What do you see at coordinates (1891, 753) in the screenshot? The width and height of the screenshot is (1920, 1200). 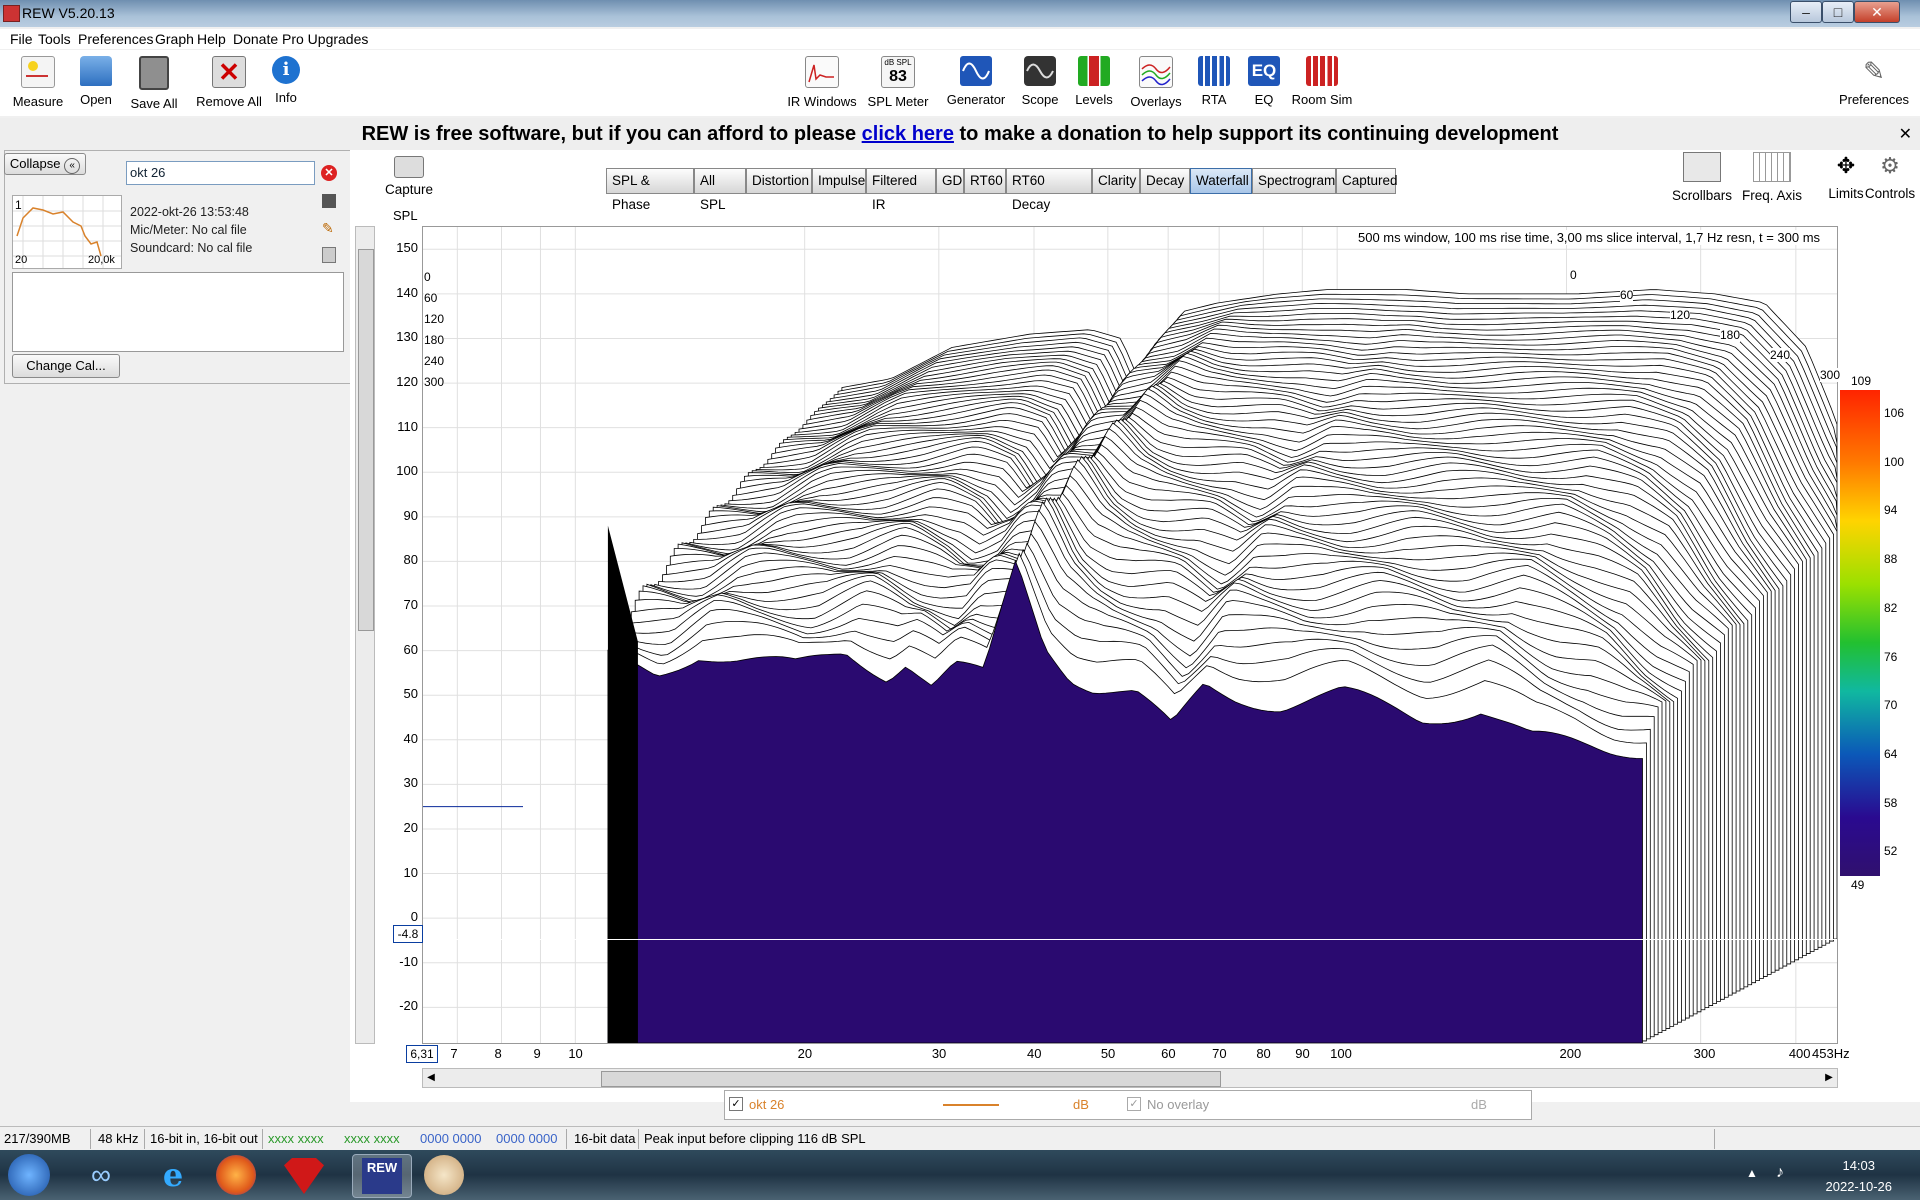 I see `color-scale-tick: 64` at bounding box center [1891, 753].